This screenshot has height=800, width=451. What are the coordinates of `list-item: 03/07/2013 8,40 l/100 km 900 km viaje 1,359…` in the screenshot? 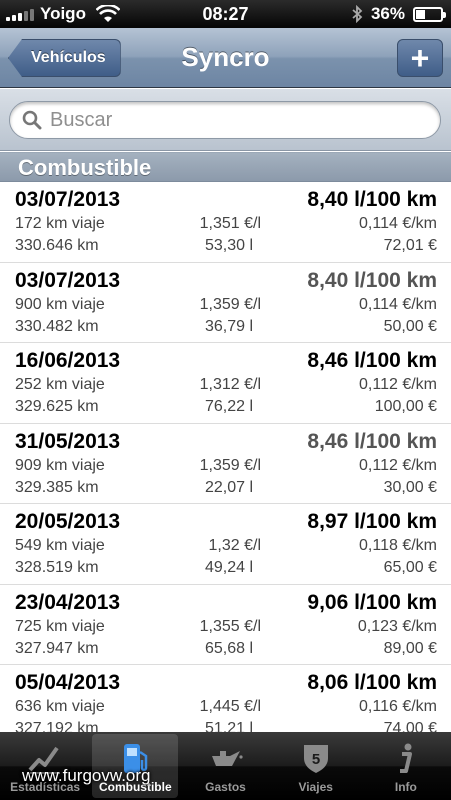 It's located at (225, 302).